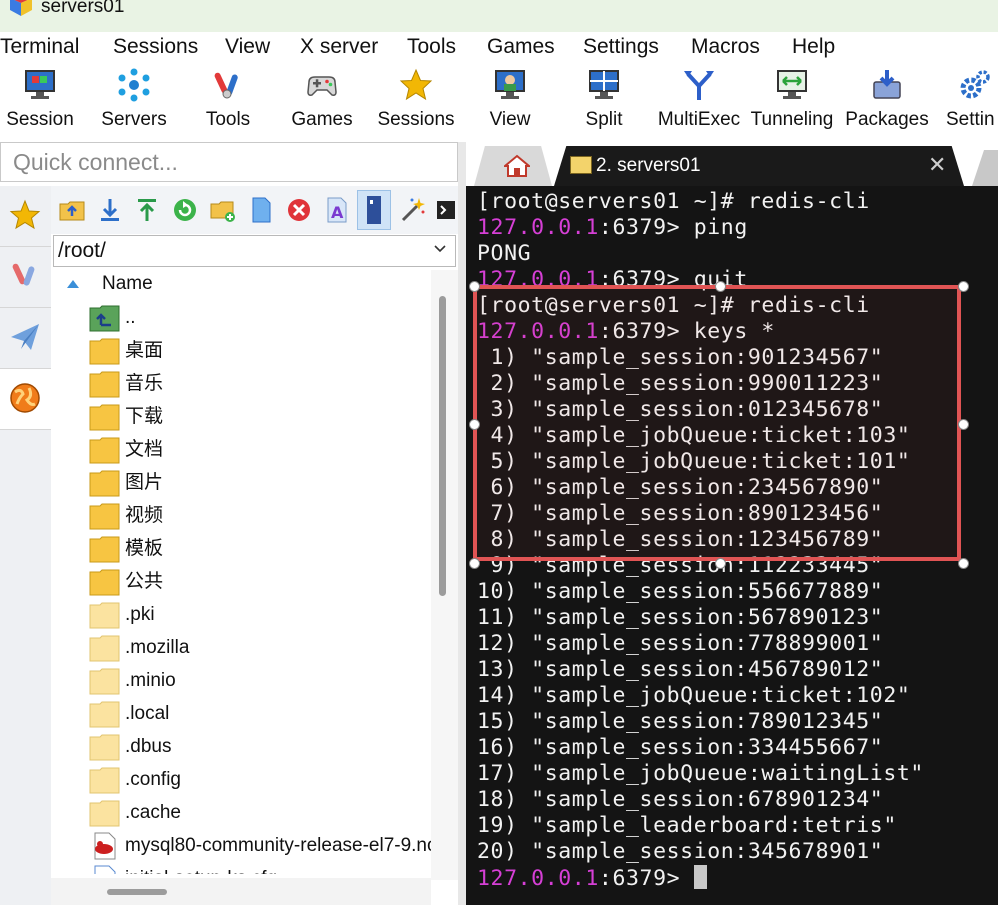  I want to click on file-list-item: .minio, so click(241, 681).